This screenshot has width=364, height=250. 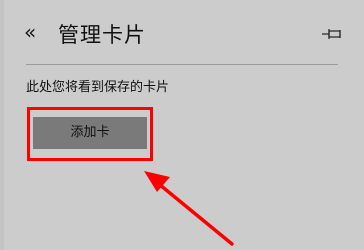 What do you see at coordinates (189, 208) in the screenshot?
I see `annotation-arrow-icon` at bounding box center [189, 208].